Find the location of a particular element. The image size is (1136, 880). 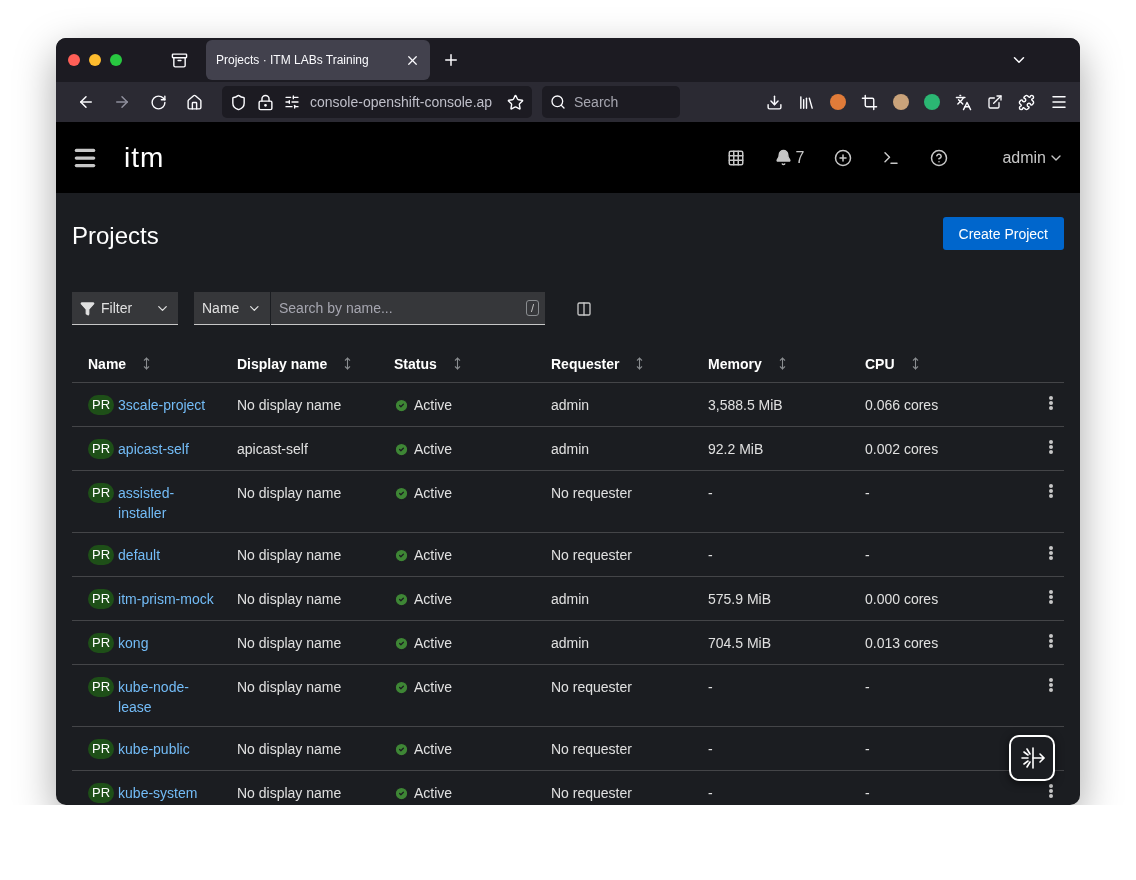

minimize-window-icon is located at coordinates (95, 60).